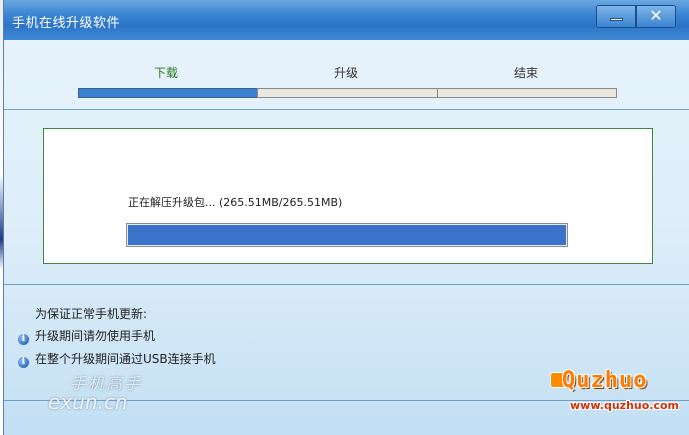  I want to click on note-item: i 升级期间请勿使用手机, so click(86, 336).